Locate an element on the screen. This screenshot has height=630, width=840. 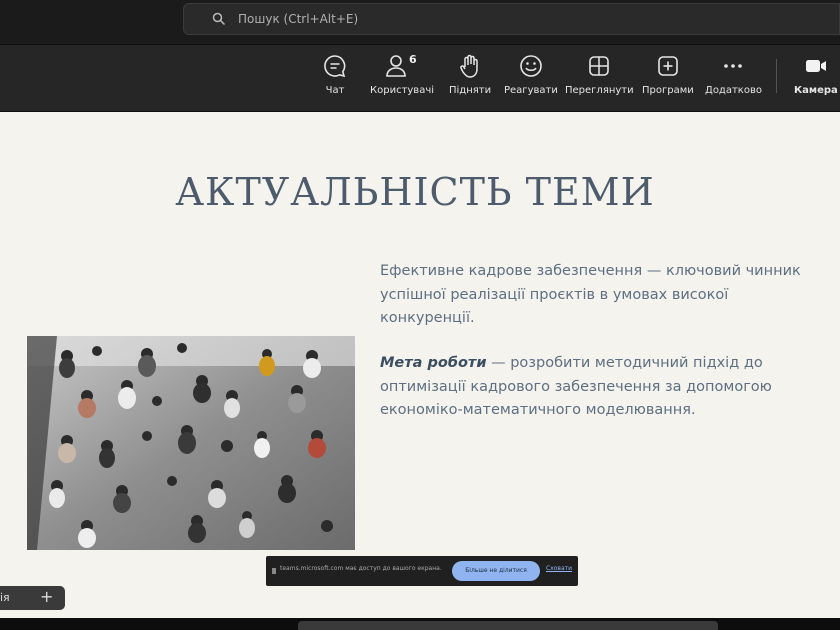
search-input is located at coordinates (518, 19).